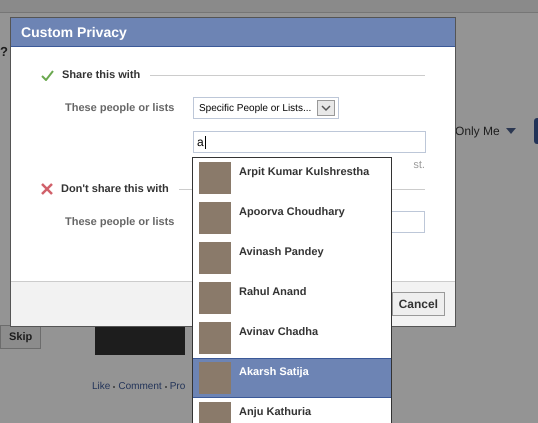  Describe the element at coordinates (281, 252) in the screenshot. I see `person-name: Avinash Pandey` at that location.